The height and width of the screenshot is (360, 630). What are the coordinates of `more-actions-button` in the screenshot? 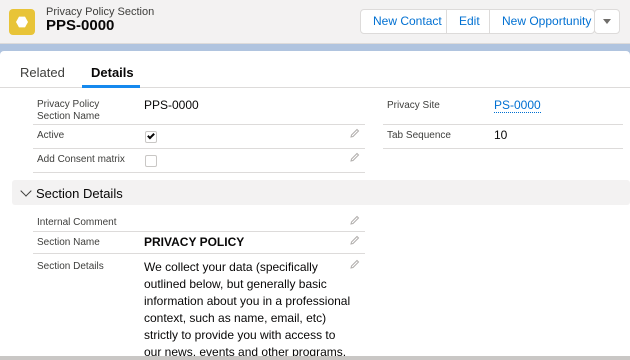 It's located at (607, 21).